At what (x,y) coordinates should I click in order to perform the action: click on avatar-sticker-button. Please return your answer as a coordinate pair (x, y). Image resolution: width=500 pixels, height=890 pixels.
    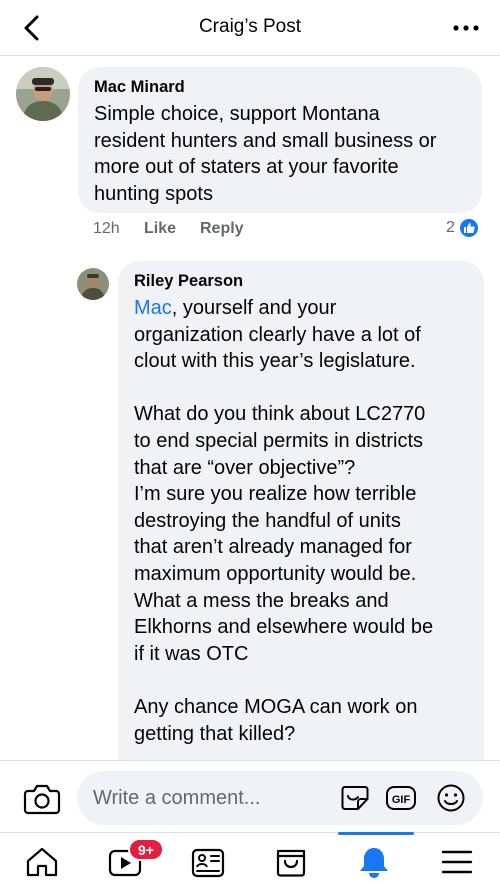
    Looking at the image, I should click on (355, 798).